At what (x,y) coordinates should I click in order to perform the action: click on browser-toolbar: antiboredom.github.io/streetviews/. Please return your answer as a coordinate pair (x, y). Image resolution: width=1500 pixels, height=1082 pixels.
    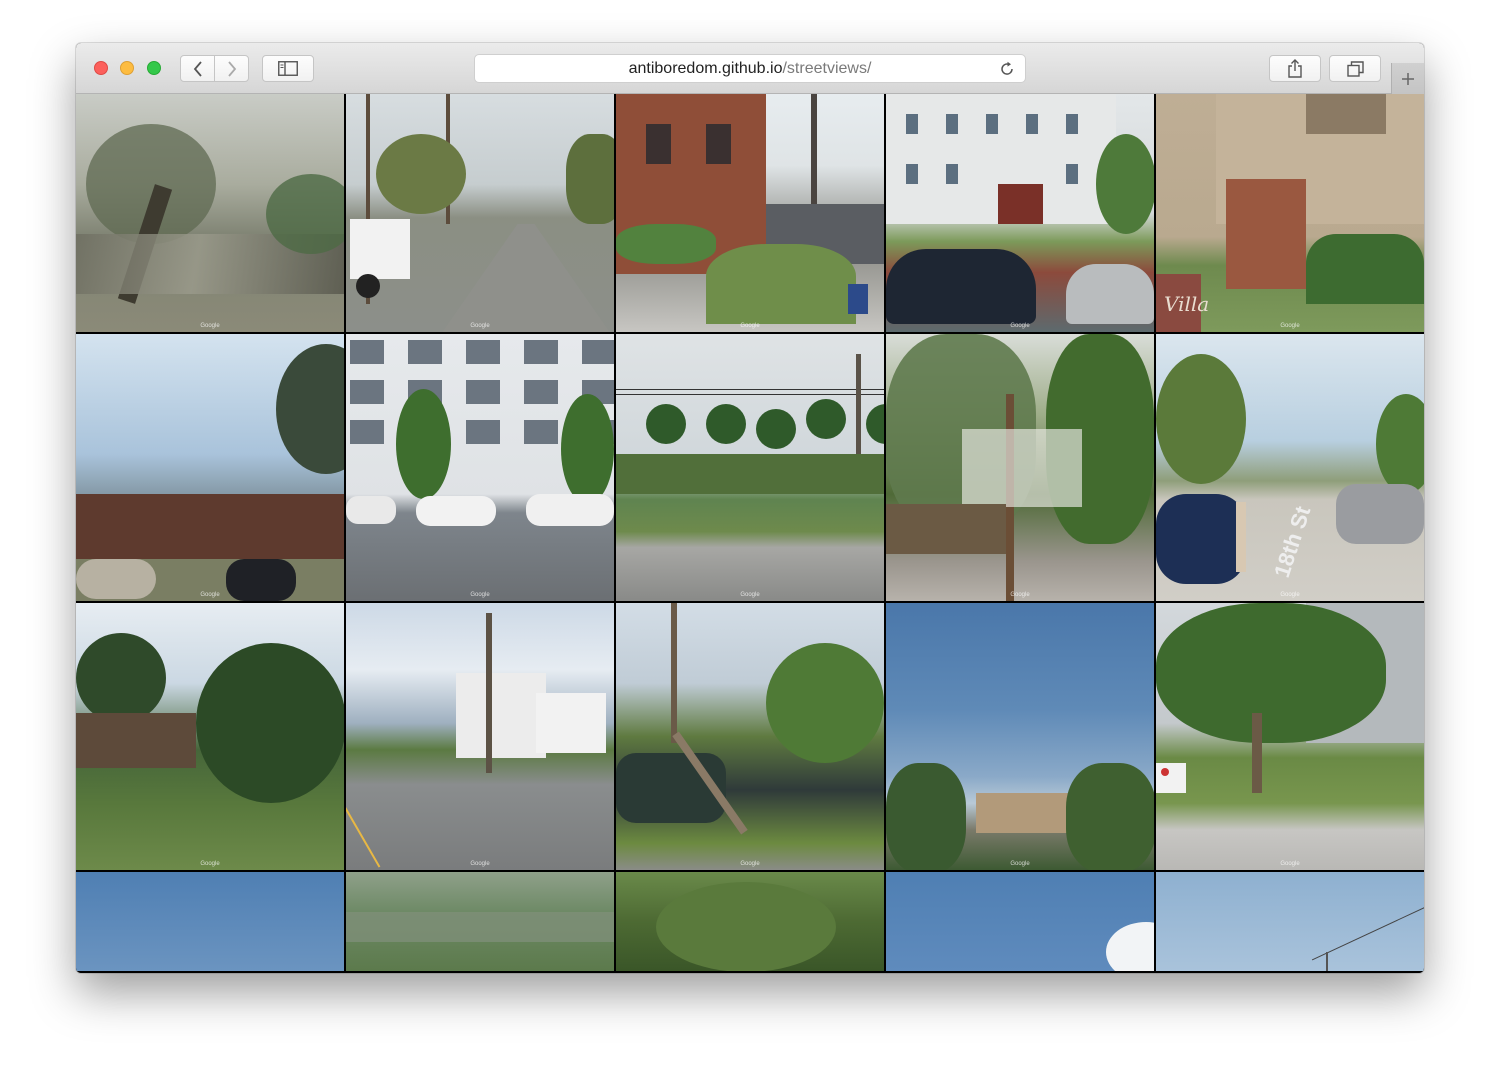
    Looking at the image, I should click on (750, 68).